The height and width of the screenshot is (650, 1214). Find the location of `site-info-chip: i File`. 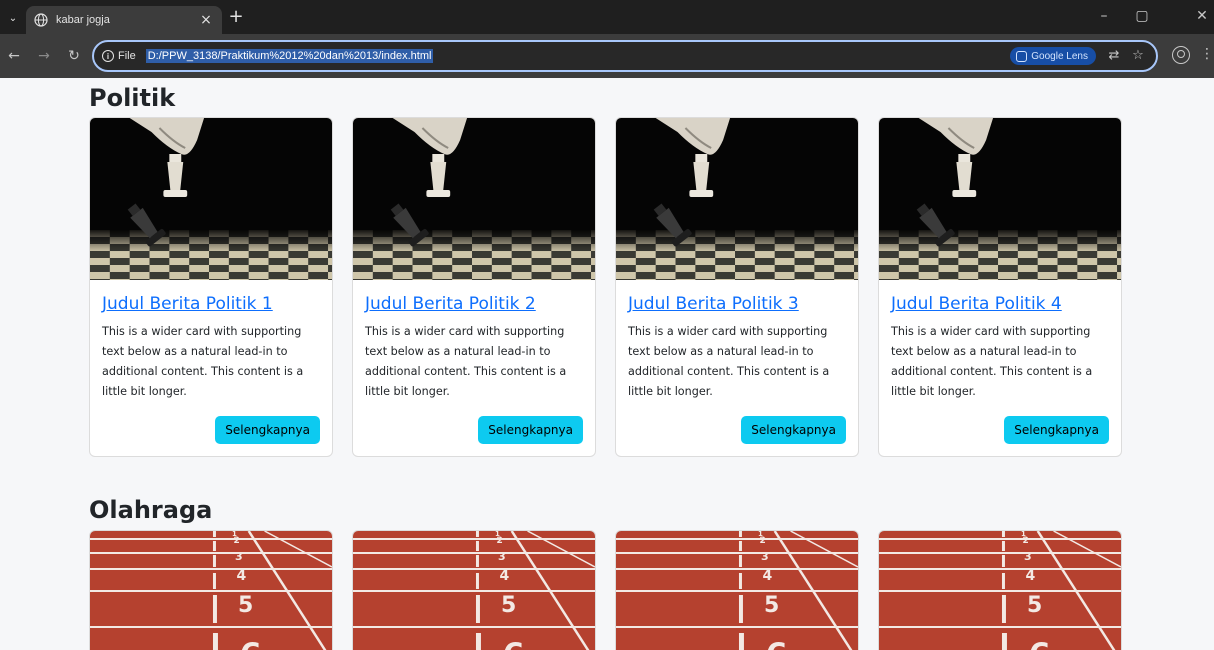

site-info-chip: i File is located at coordinates (119, 56).